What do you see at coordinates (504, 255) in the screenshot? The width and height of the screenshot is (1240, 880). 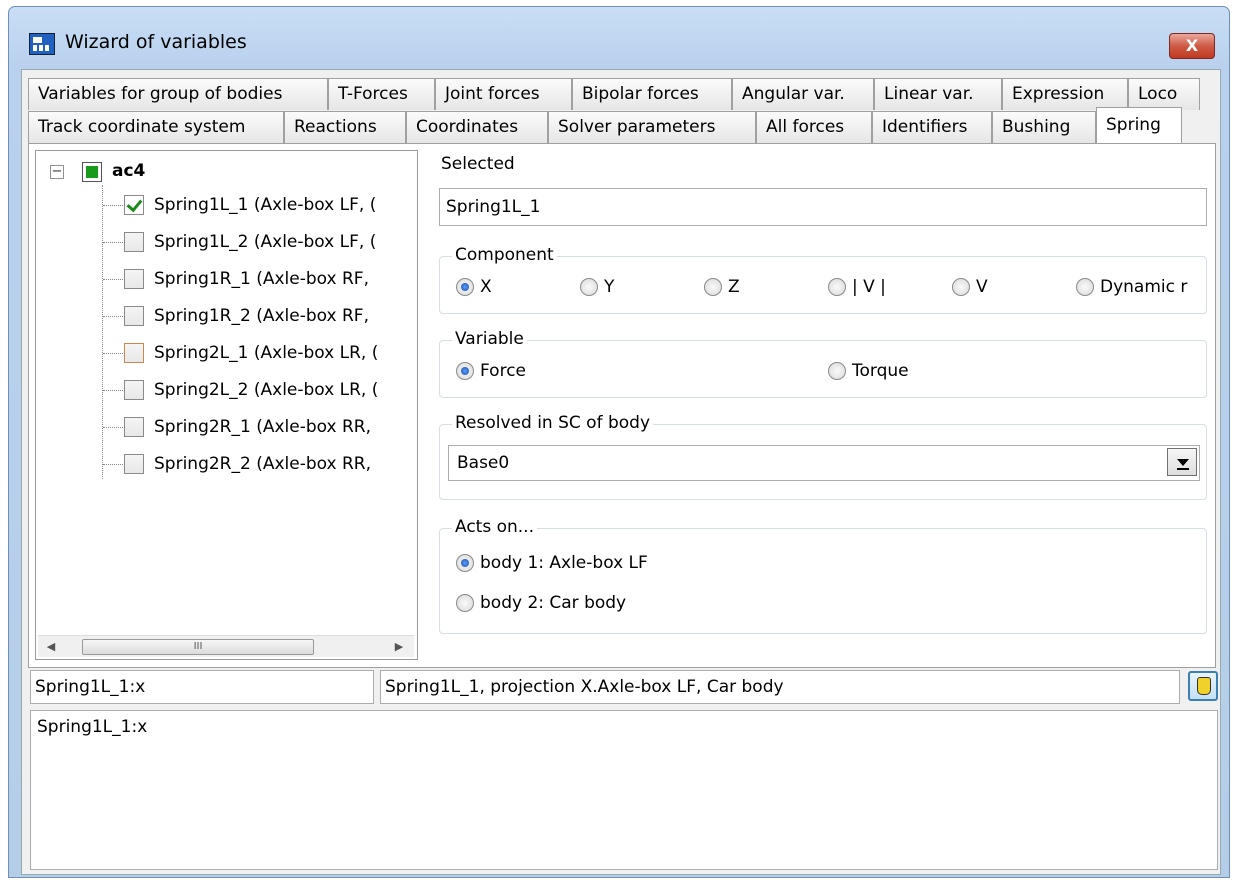 I see `component-group-title: Component` at bounding box center [504, 255].